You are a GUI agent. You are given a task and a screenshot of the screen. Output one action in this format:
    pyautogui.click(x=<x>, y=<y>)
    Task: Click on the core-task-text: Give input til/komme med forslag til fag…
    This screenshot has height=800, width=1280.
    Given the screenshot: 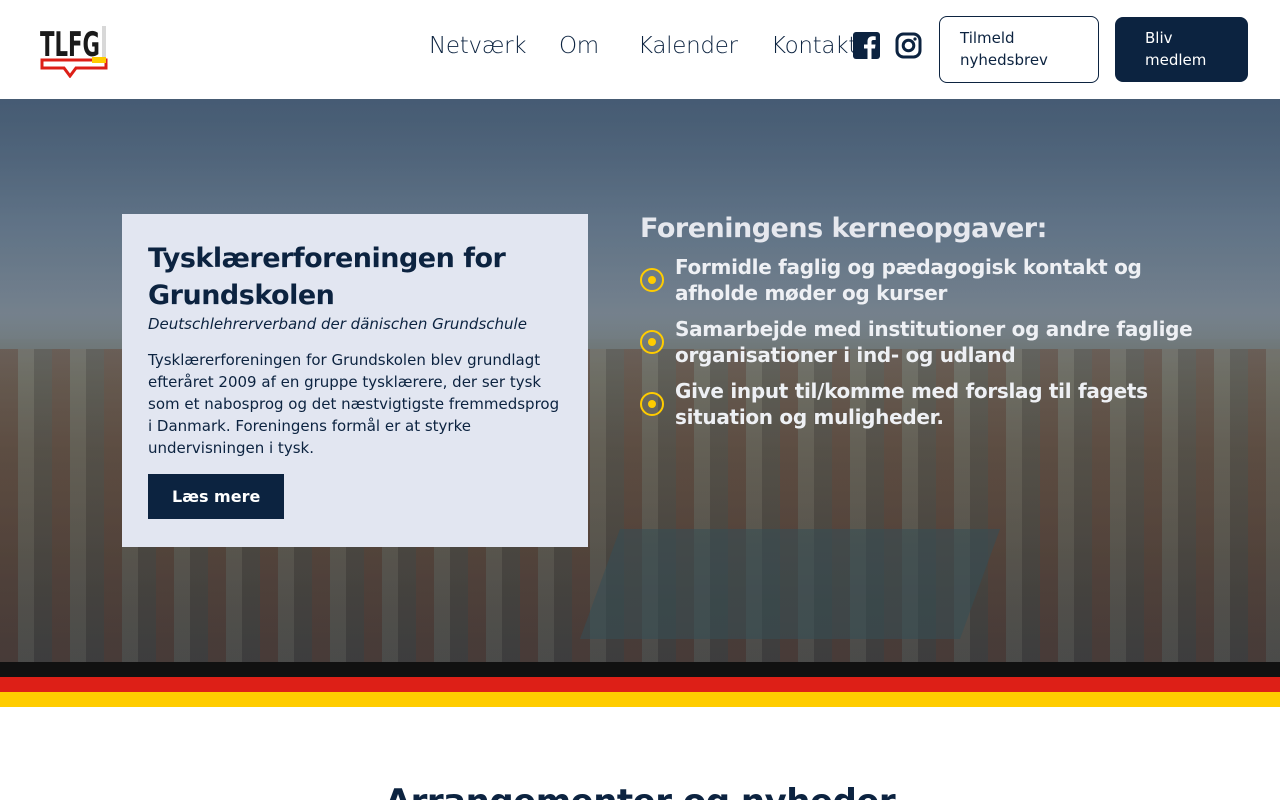 What is the action you would take?
    pyautogui.click(x=911, y=404)
    